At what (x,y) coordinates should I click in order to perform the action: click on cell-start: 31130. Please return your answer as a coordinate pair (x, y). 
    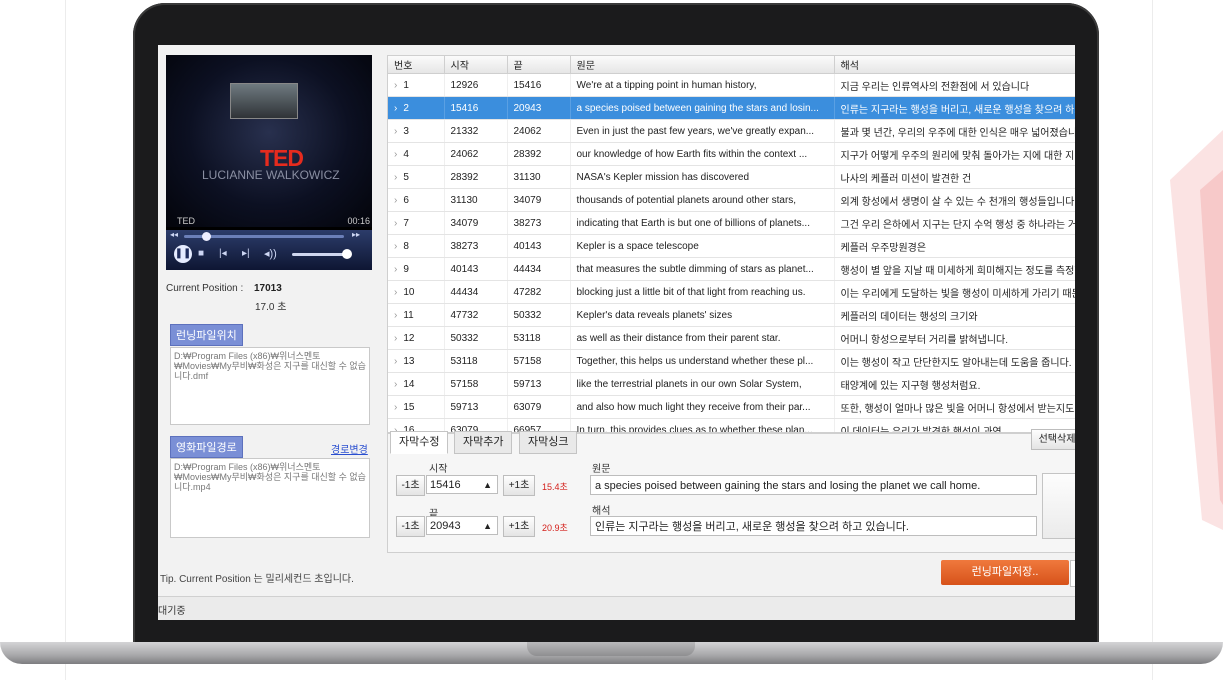
    Looking at the image, I should click on (476, 200).